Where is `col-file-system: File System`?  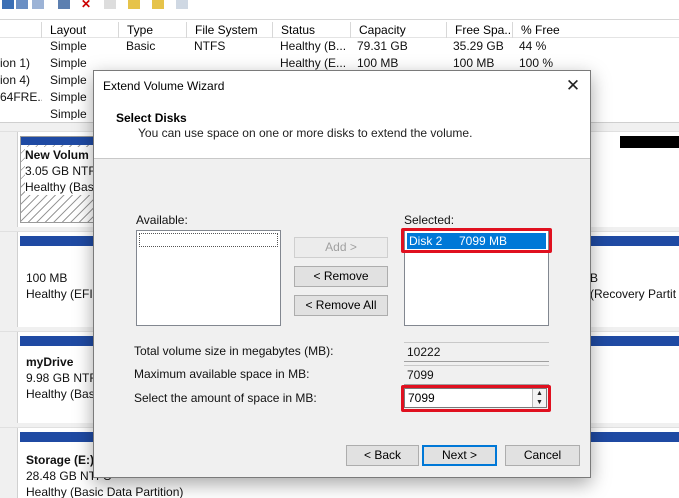
col-file-system: File System is located at coordinates (229, 30).